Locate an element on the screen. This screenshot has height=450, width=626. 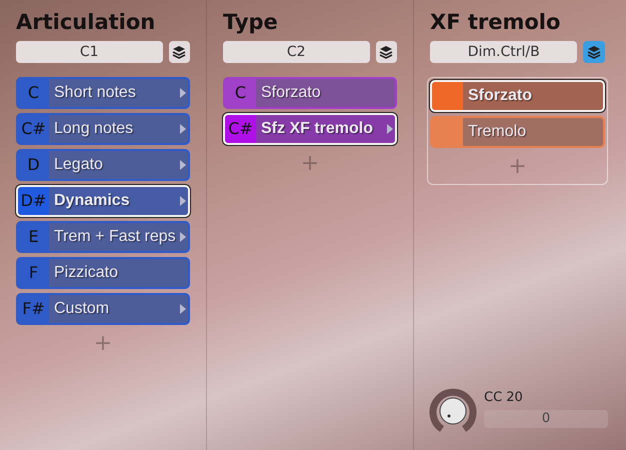
row-label: Short notes is located at coordinates (95, 93).